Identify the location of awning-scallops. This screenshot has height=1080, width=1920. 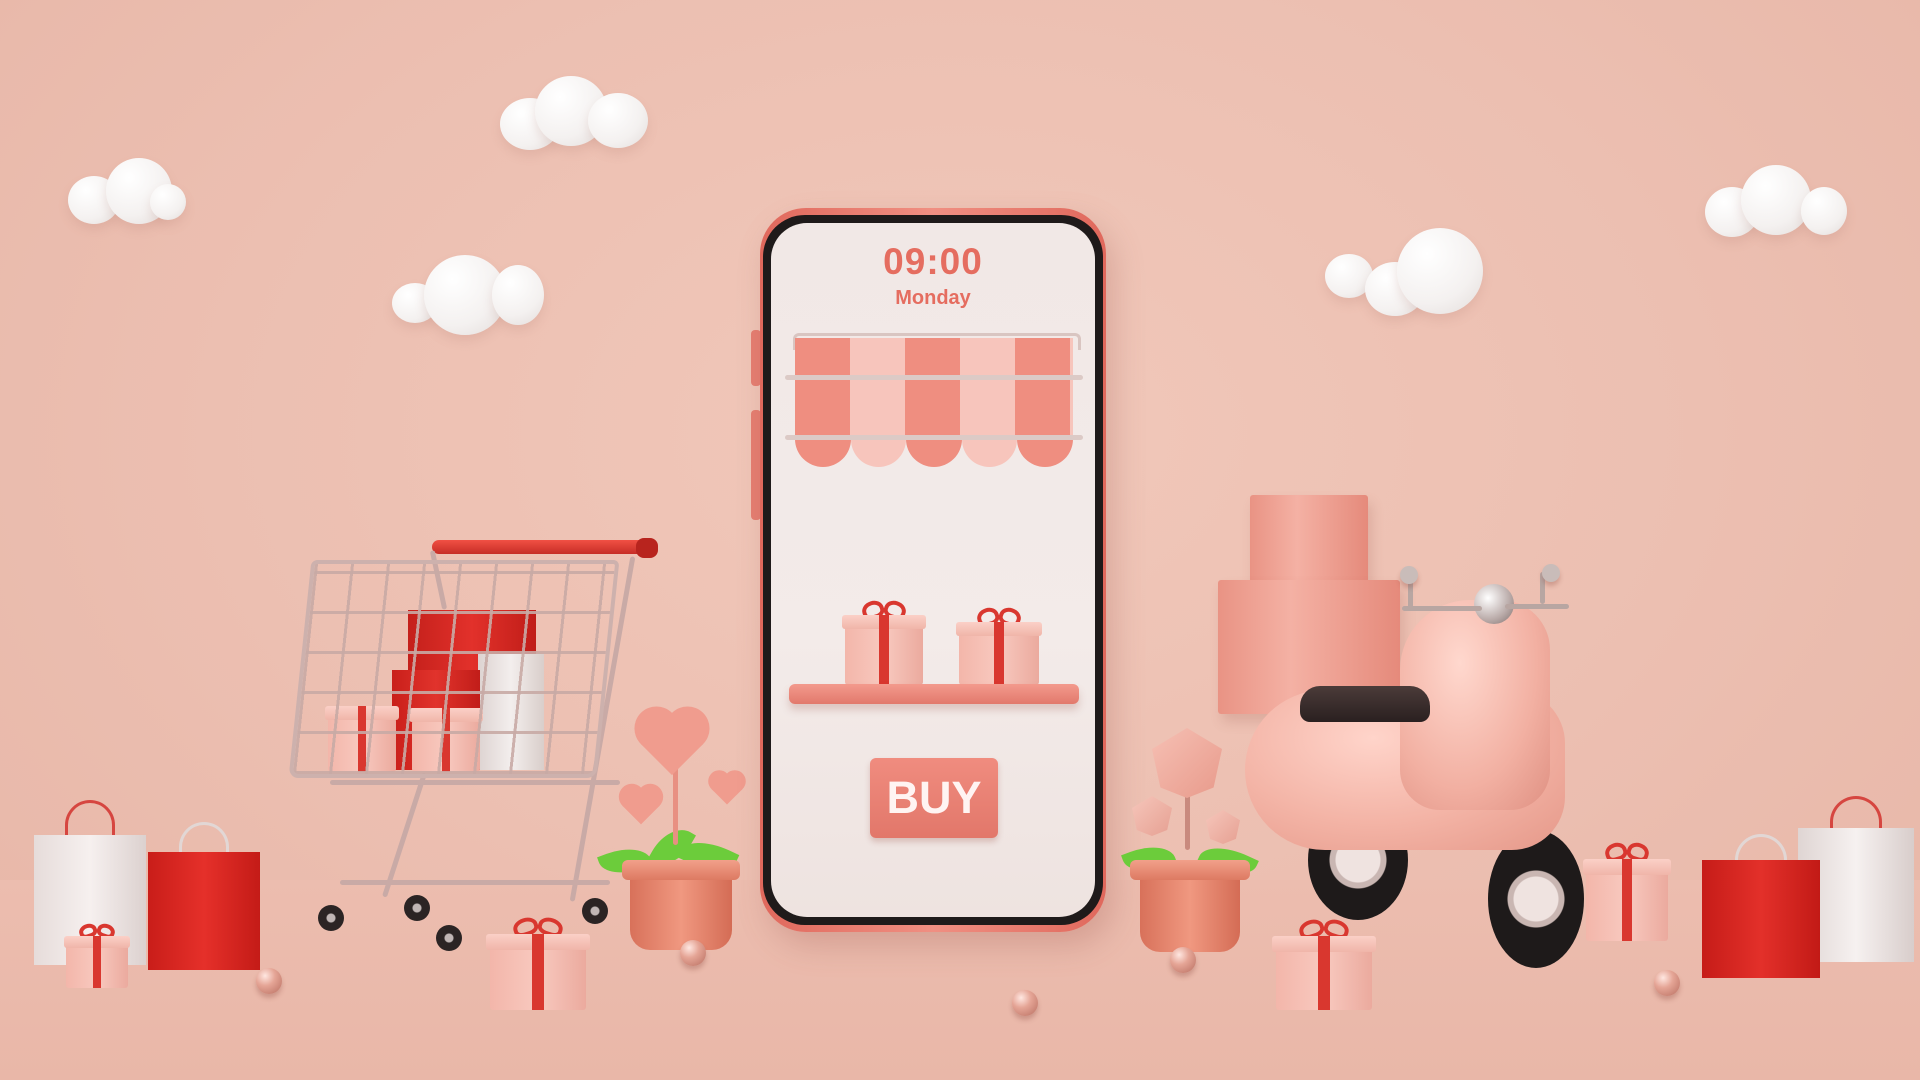
(934, 452).